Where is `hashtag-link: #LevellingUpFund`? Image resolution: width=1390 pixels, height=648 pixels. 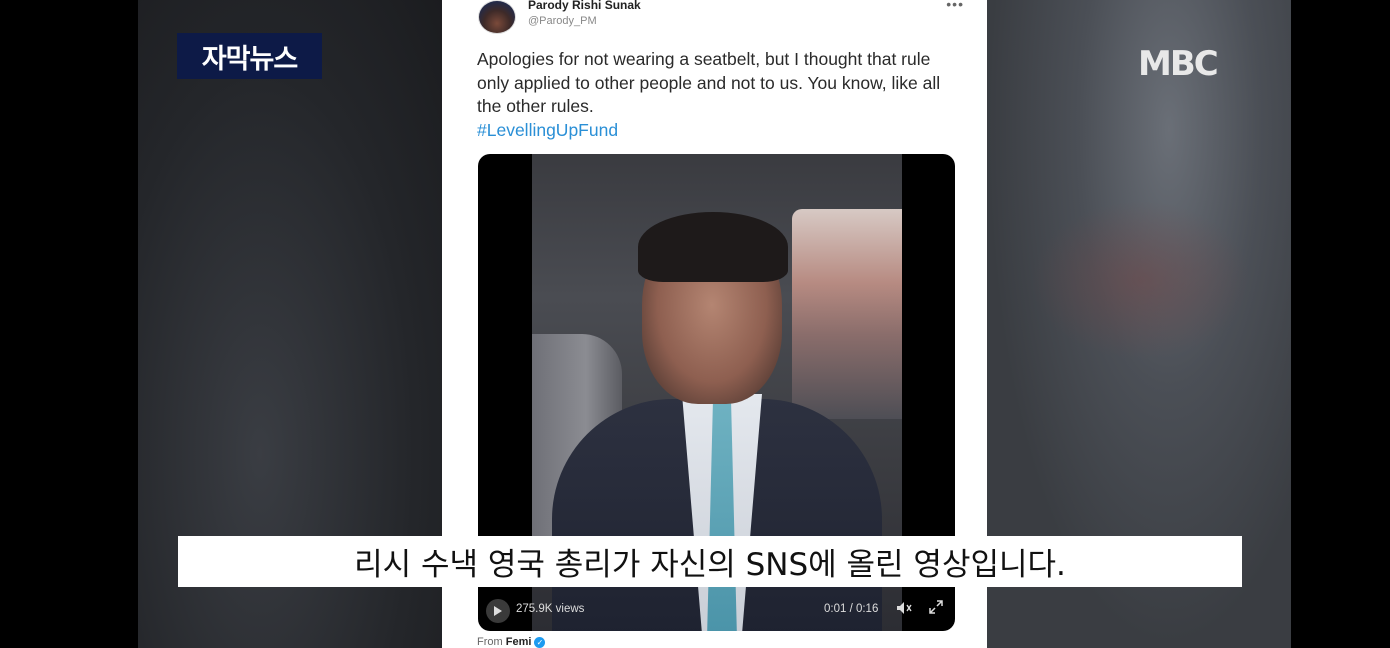
hashtag-link: #LevellingUpFund is located at coordinates (547, 130).